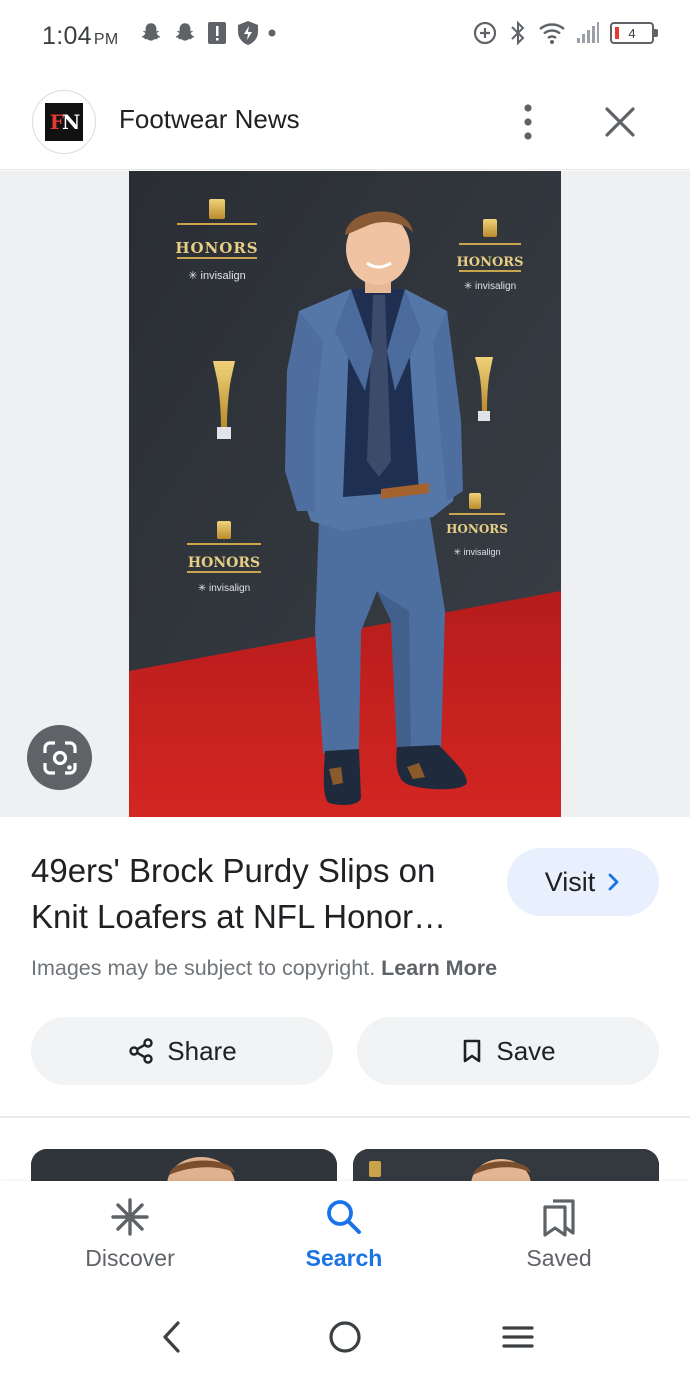  What do you see at coordinates (345, 121) in the screenshot?
I see `source-header: FN Footwear News` at bounding box center [345, 121].